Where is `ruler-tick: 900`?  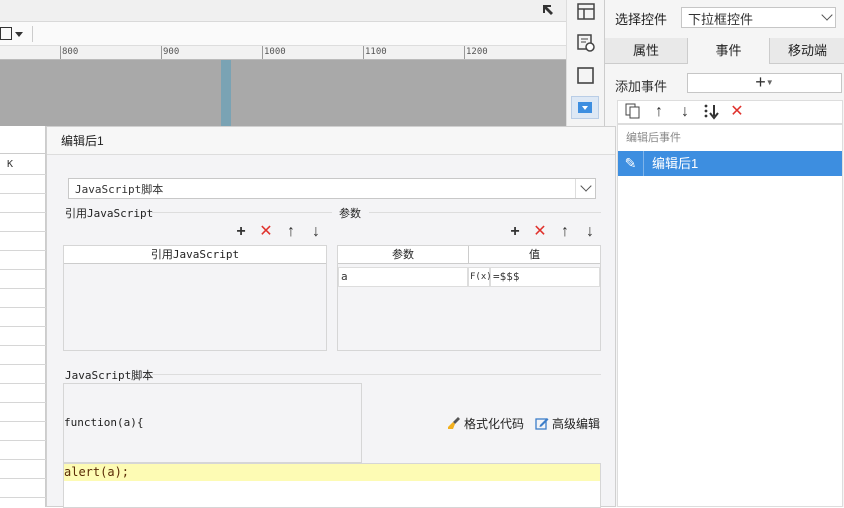 ruler-tick: 900 is located at coordinates (171, 52).